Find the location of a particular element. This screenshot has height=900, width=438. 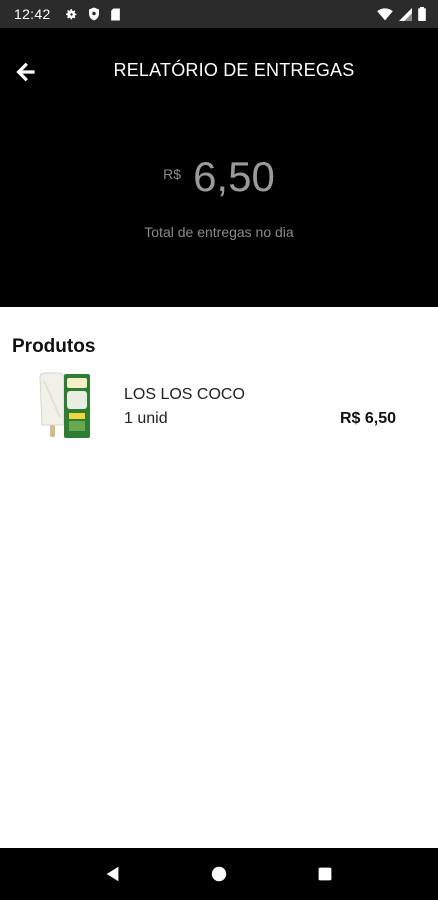

status-bar: 12:42 is located at coordinates (219, 14).